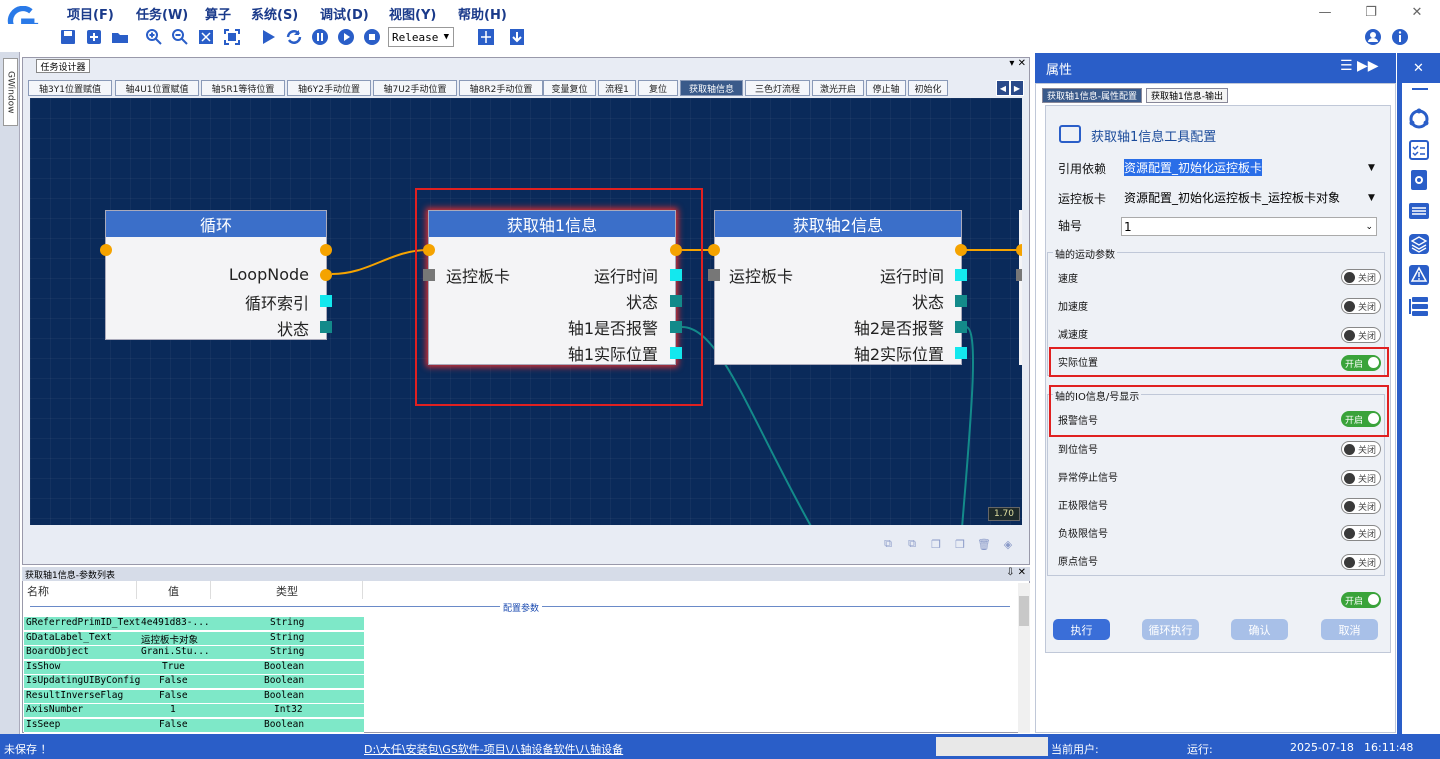 This screenshot has width=1440, height=759. I want to click on table-row: BoardObject Grani.Stu... String, so click(194, 653).